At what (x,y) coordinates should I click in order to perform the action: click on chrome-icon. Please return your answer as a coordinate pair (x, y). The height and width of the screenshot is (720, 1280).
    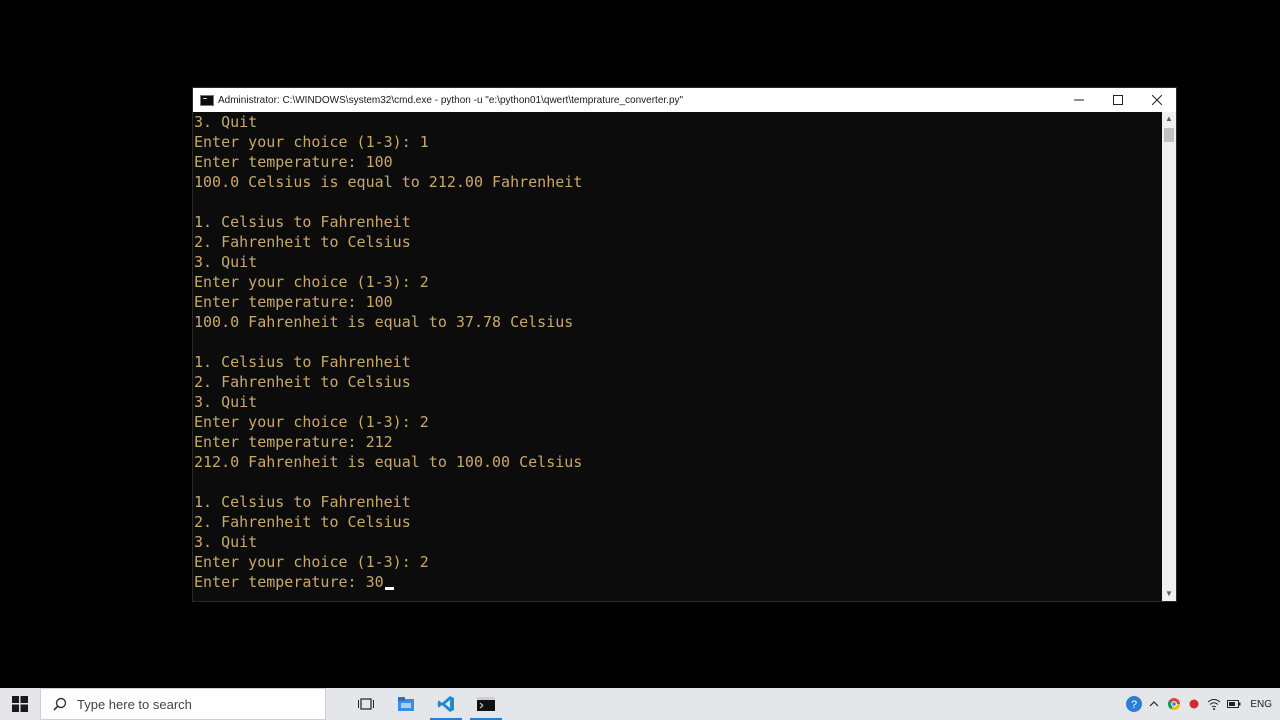
    Looking at the image, I should click on (1174, 704).